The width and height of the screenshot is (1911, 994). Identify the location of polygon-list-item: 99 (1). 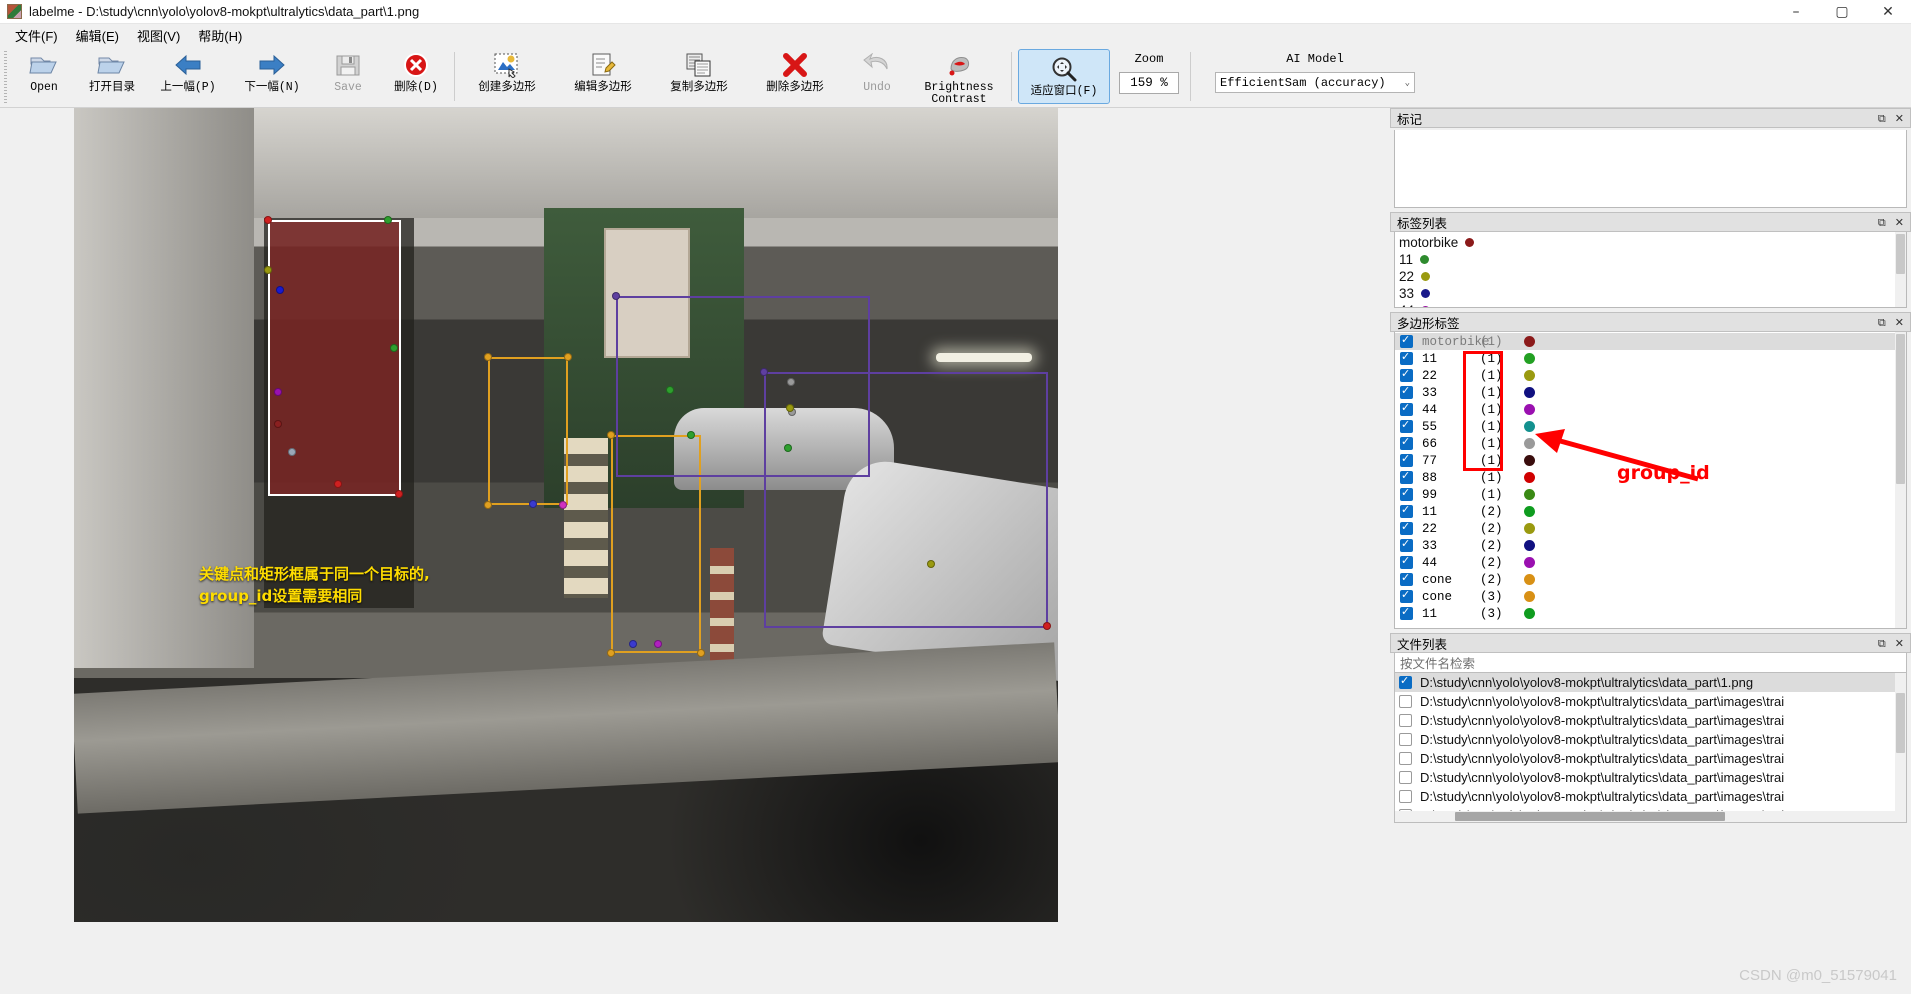
(1650, 494).